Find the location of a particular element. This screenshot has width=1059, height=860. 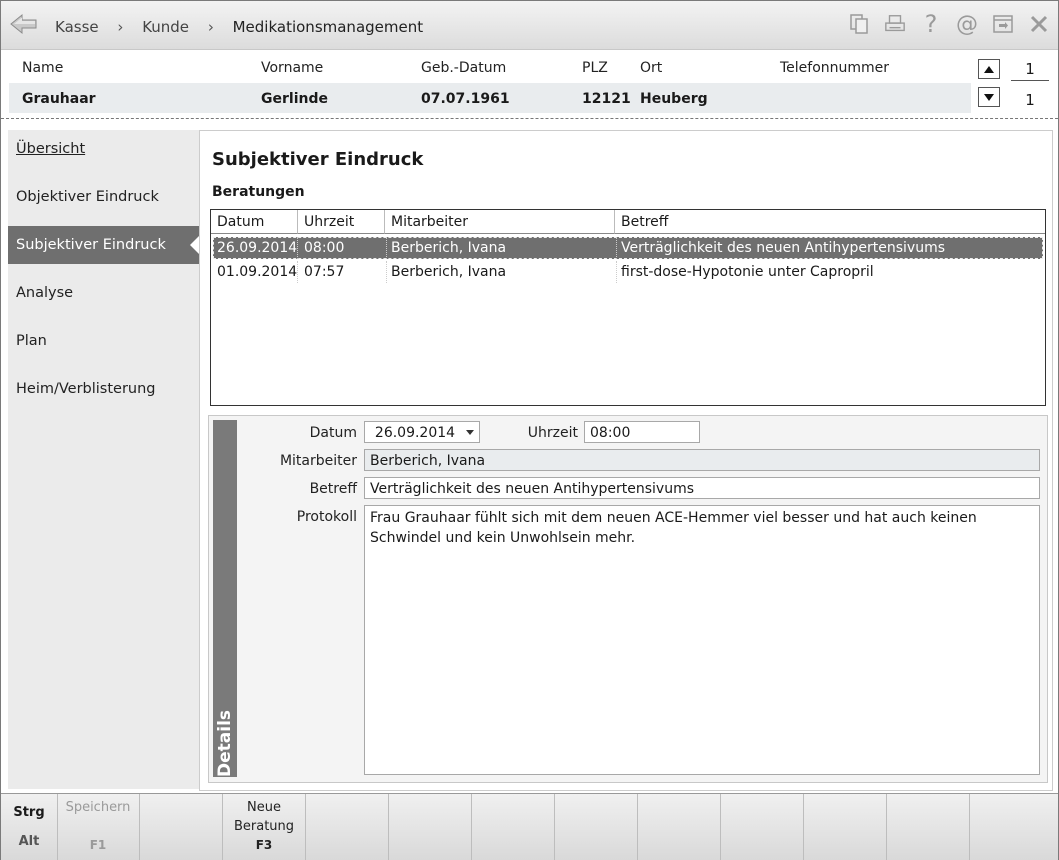

mitarbeiter-field: Berberich, Ivana is located at coordinates (702, 460).